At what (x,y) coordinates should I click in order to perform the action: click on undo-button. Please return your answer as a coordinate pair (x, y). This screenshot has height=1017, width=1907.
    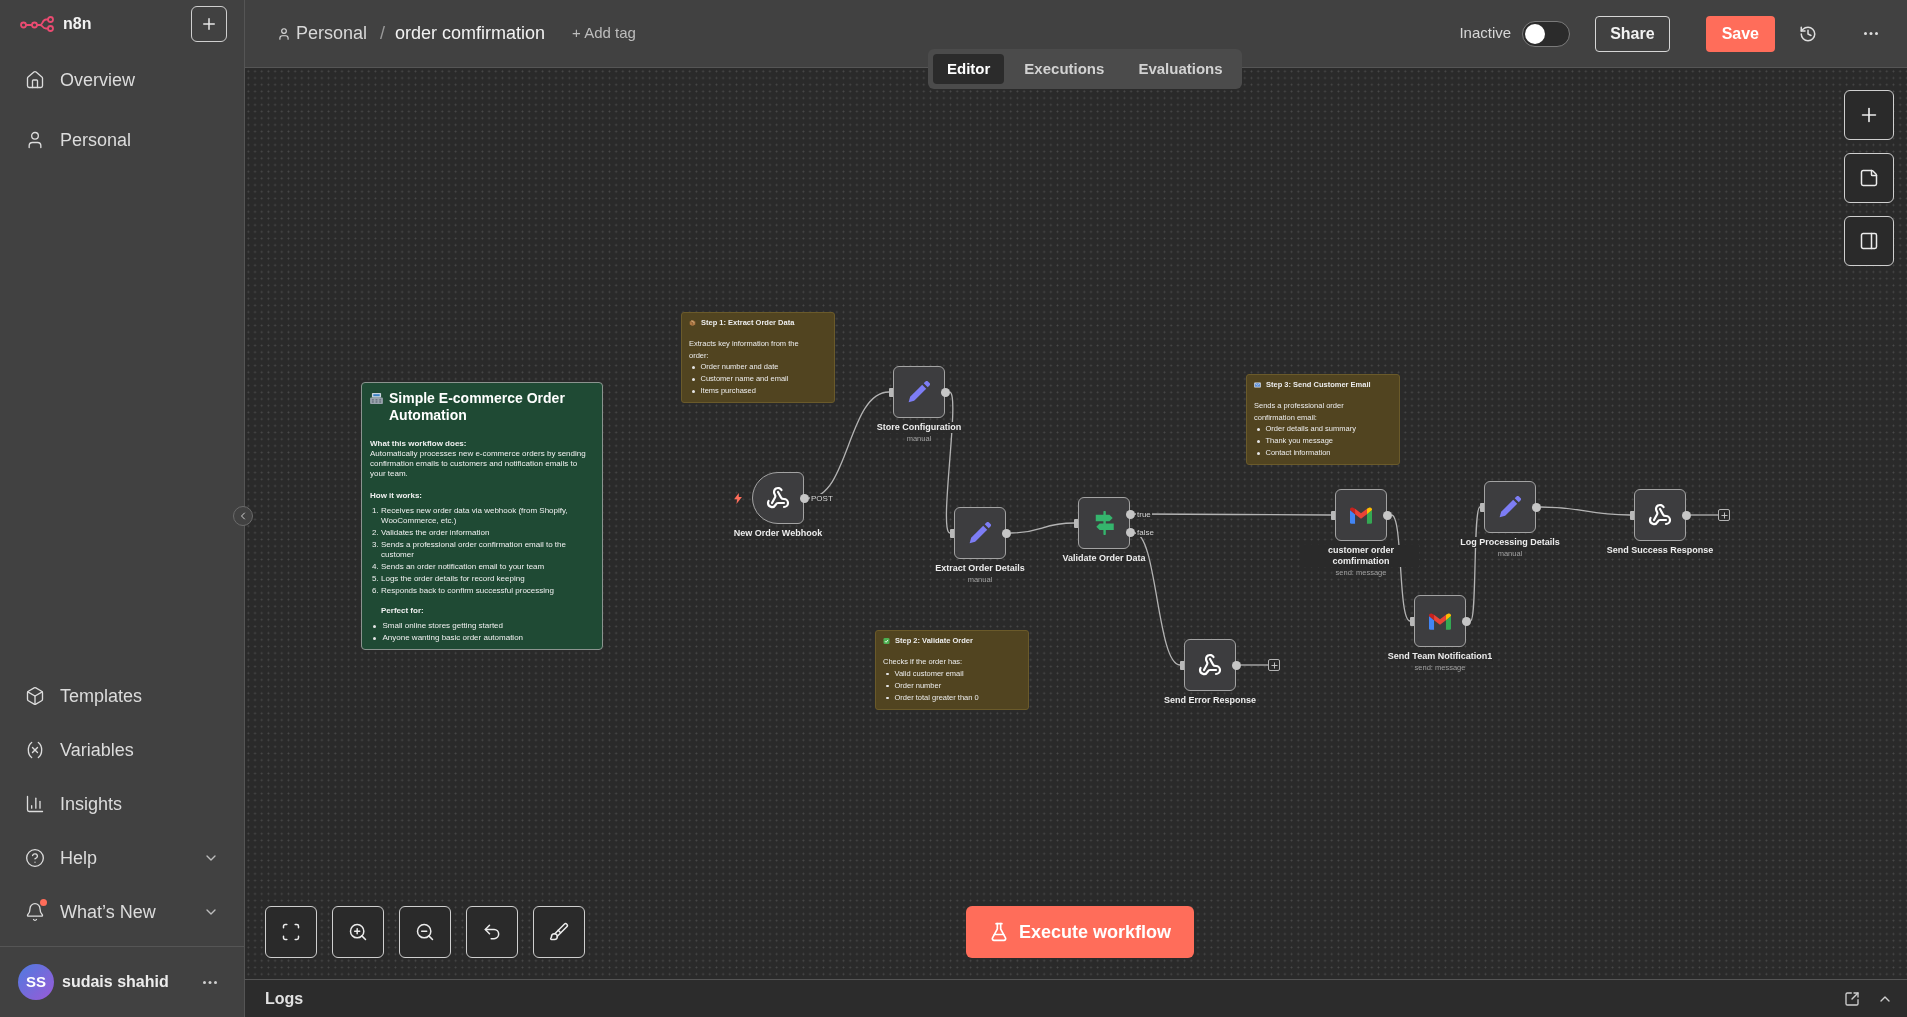
    Looking at the image, I should click on (492, 932).